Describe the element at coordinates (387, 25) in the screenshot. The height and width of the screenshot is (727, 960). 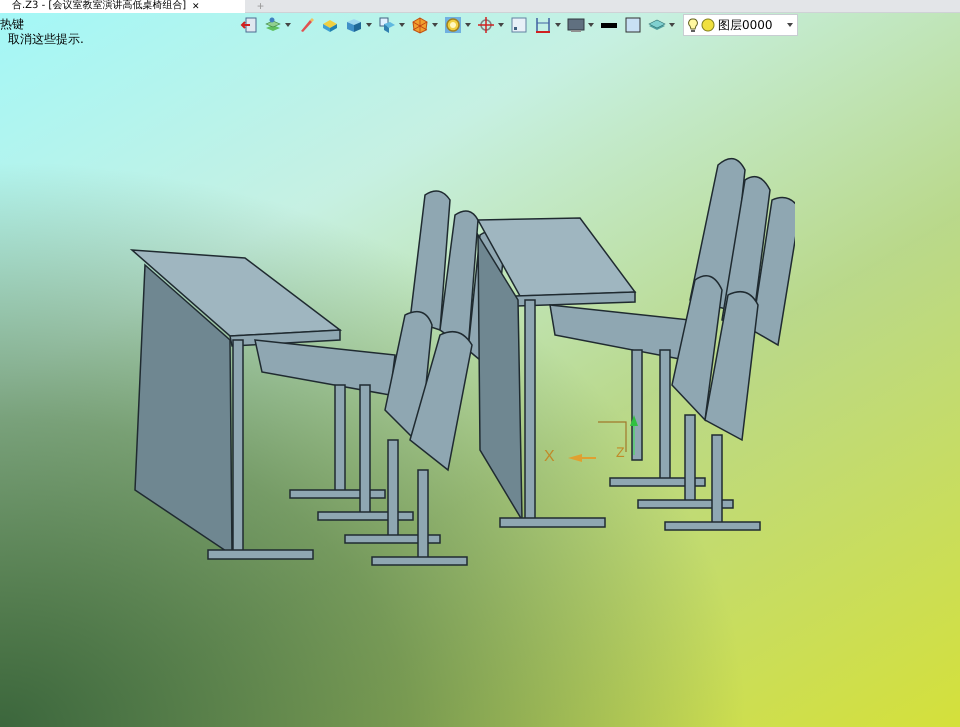
I see `view-cube-icon` at that location.